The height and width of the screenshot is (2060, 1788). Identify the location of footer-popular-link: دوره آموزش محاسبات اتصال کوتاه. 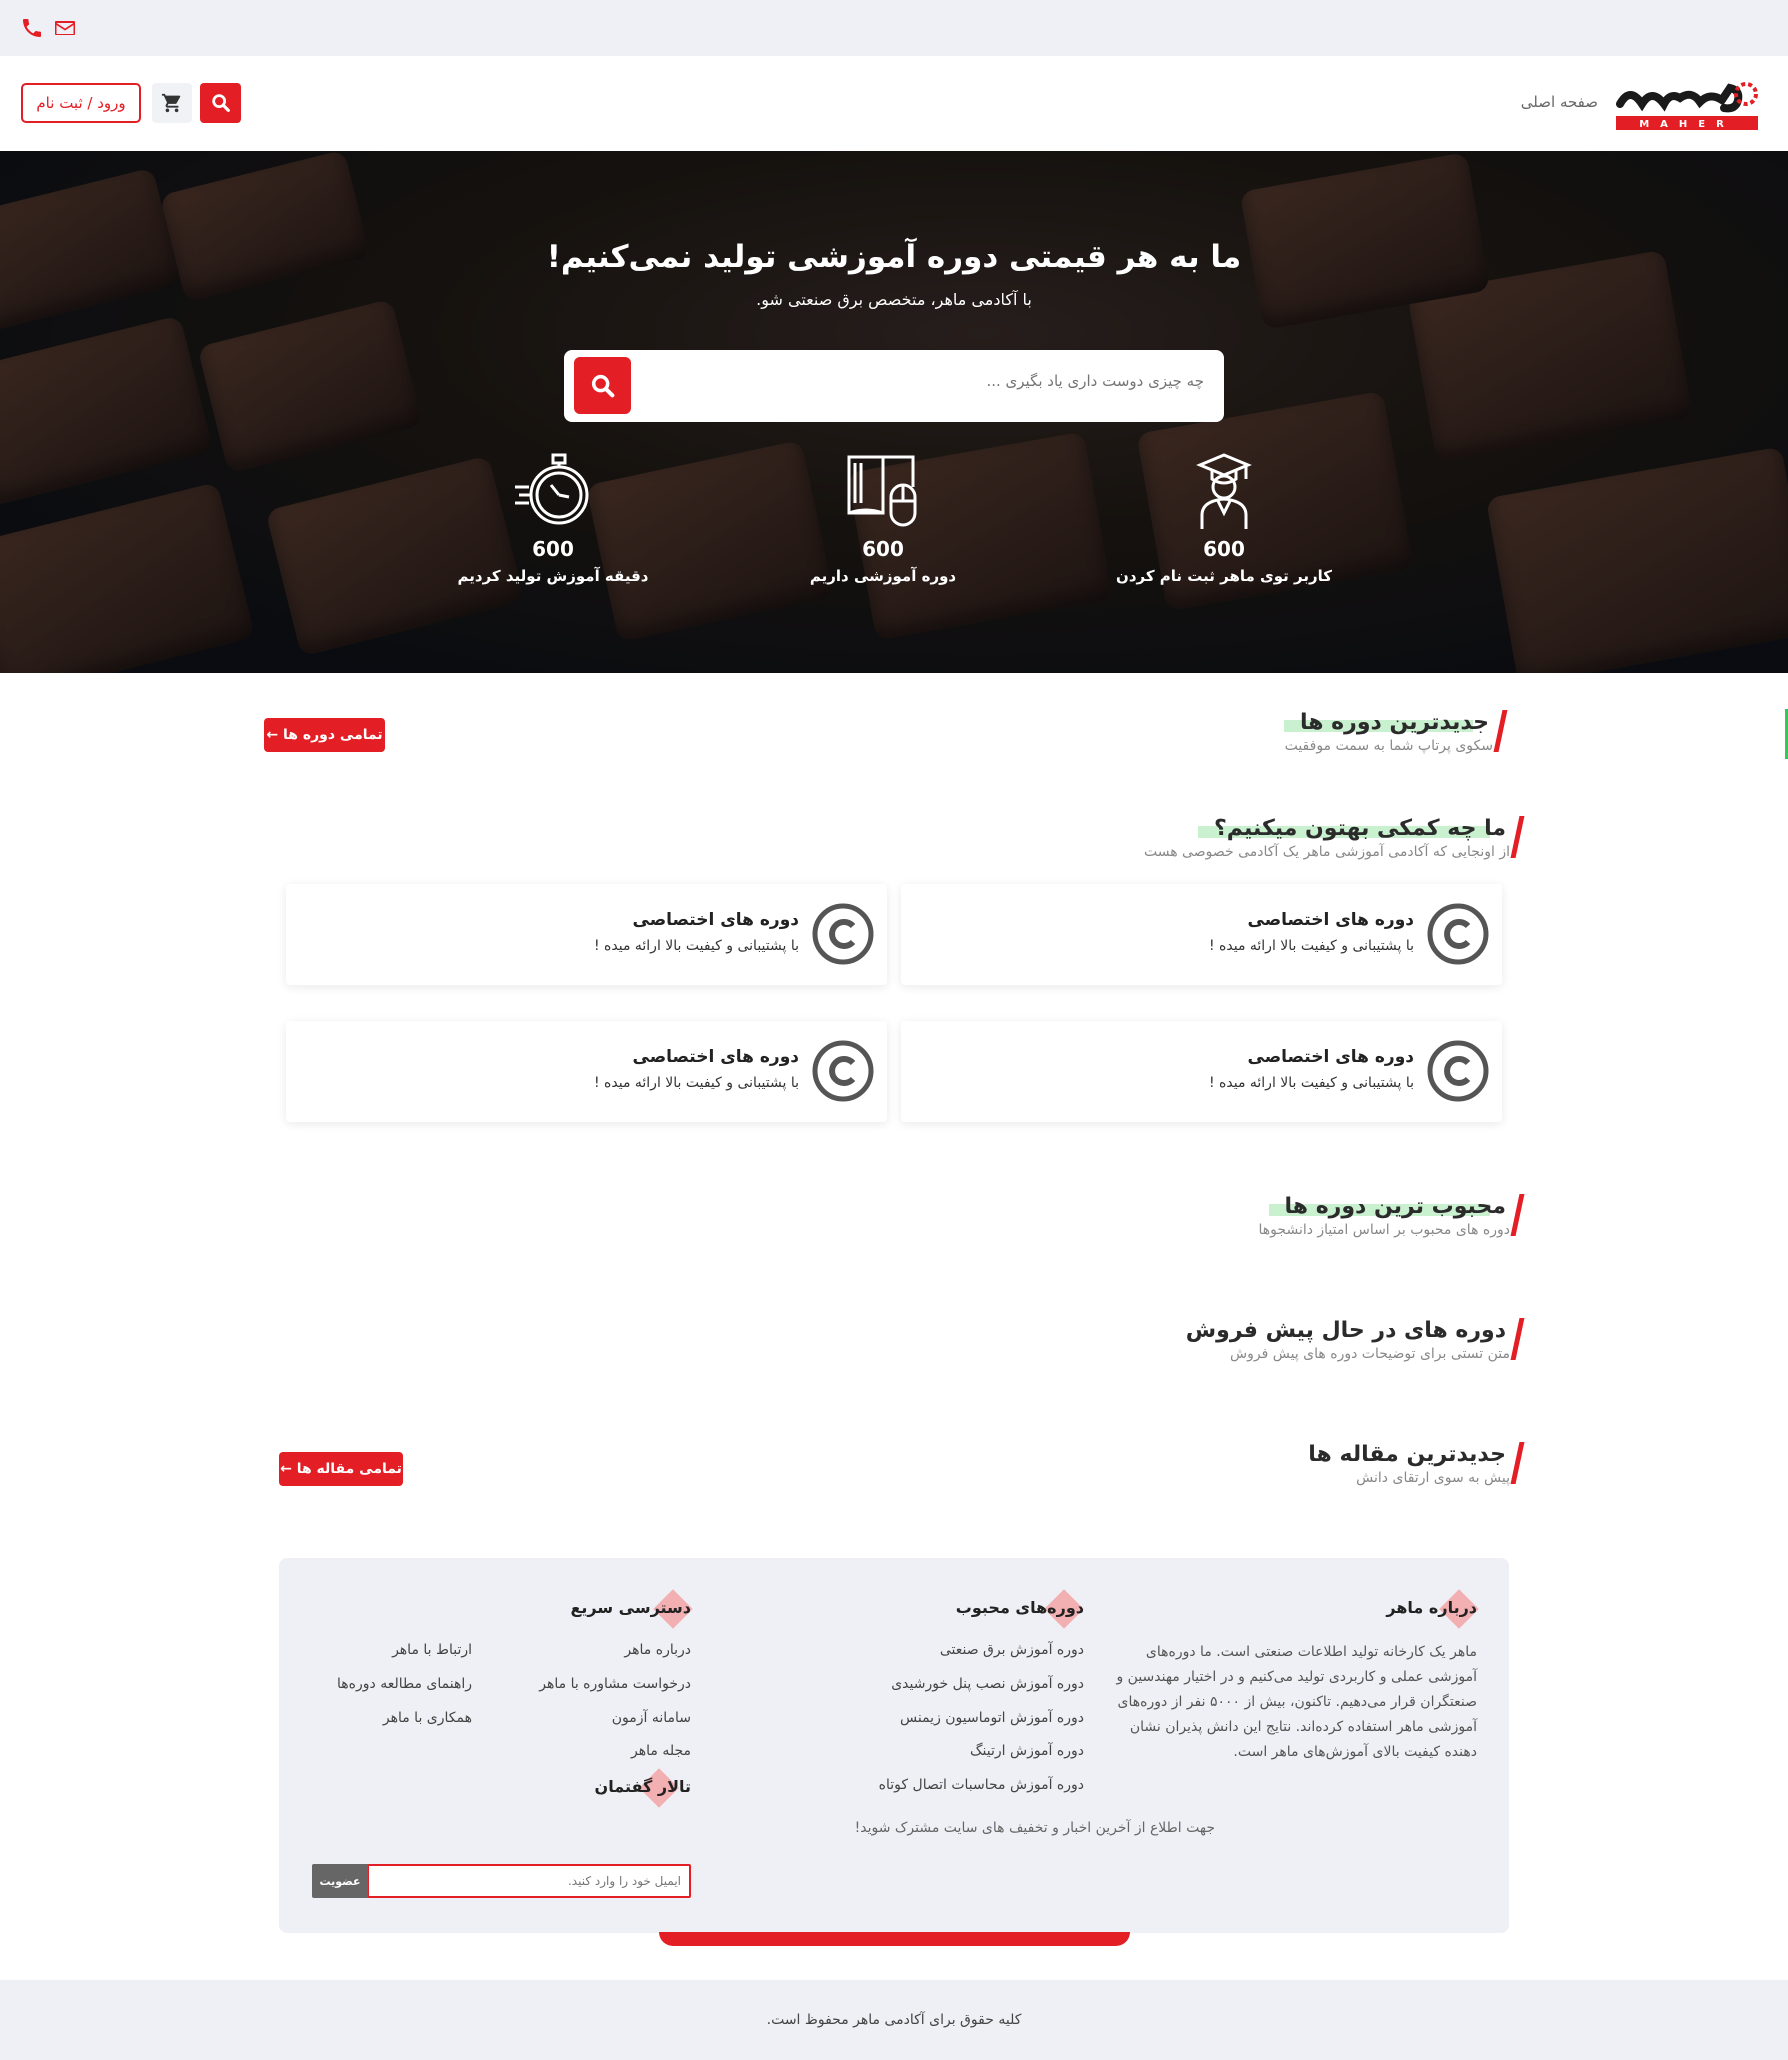
(981, 1785).